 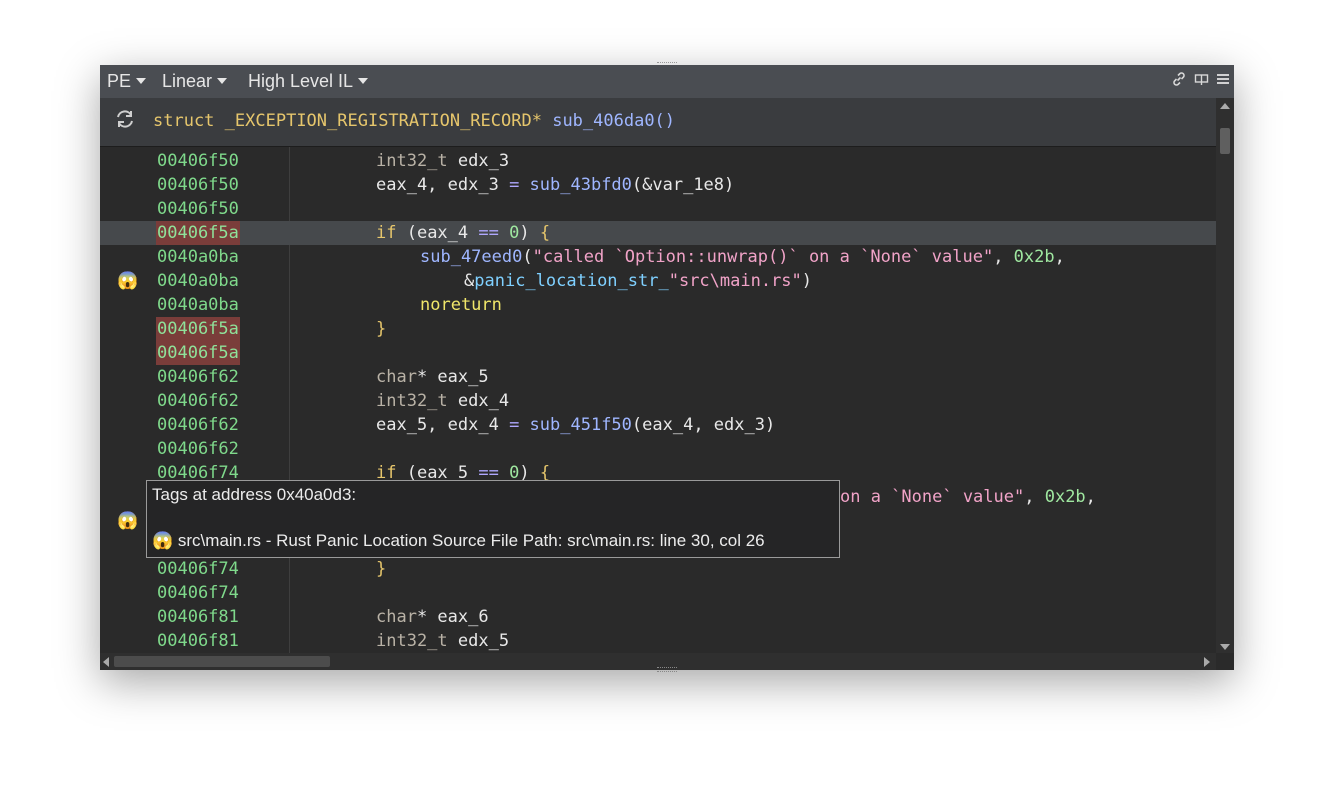 I want to click on code-token: (eax_4, edx_3), so click(x=703, y=425).